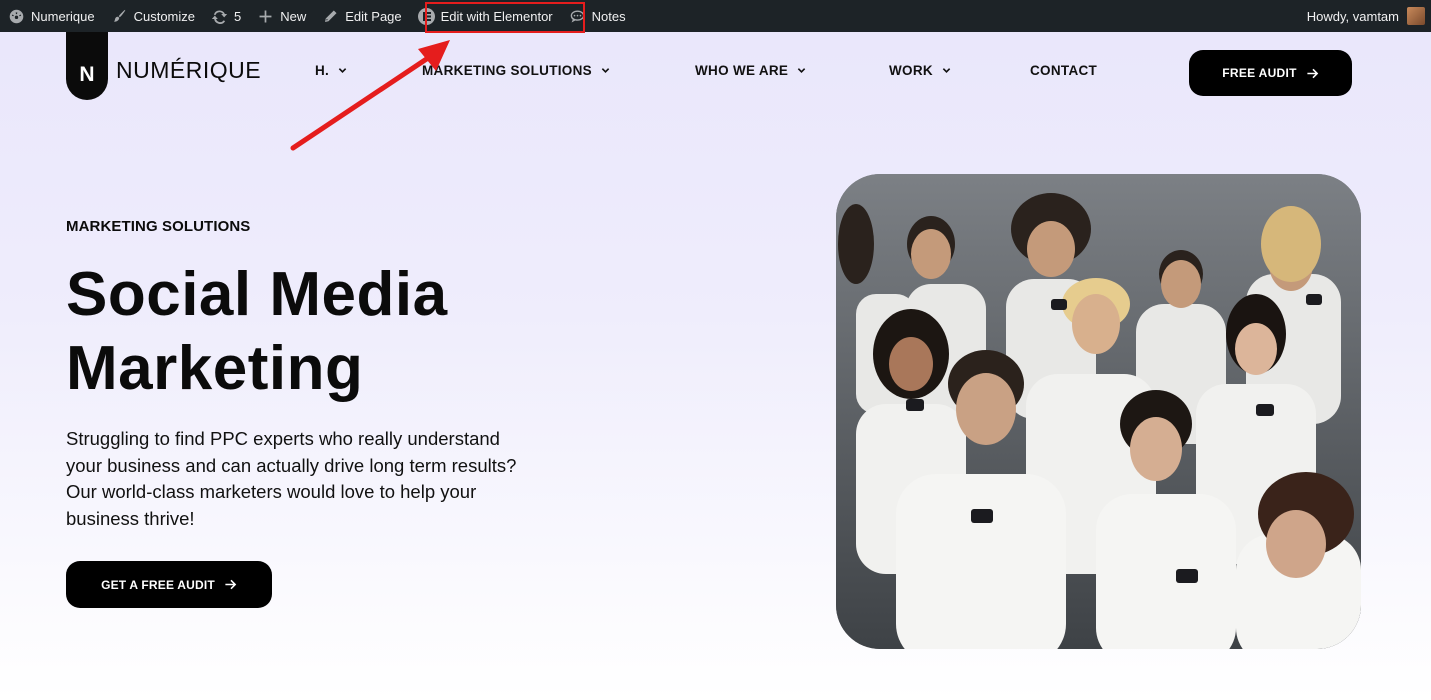  Describe the element at coordinates (158, 584) in the screenshot. I see `get-free-audit-label: GET A FREE AUDIT` at that location.